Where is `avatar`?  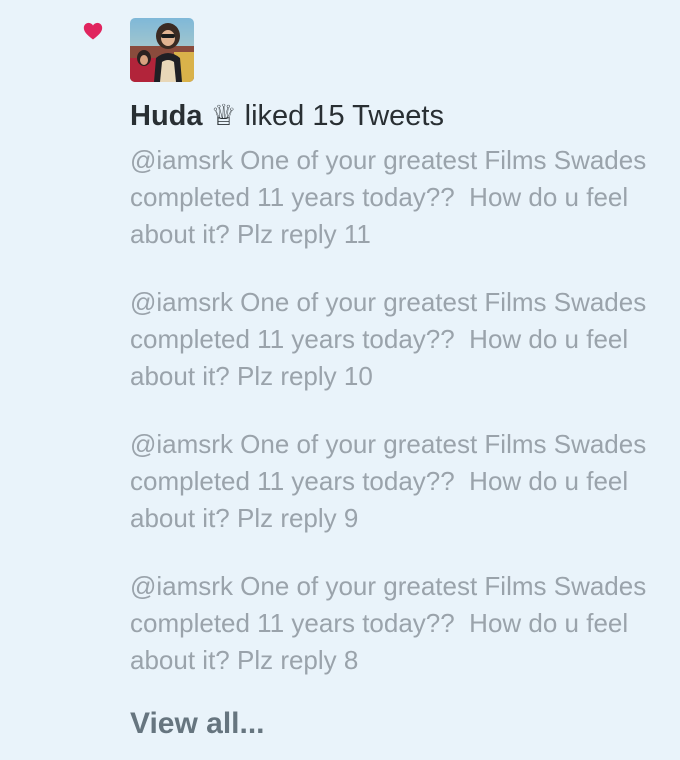 avatar is located at coordinates (162, 50).